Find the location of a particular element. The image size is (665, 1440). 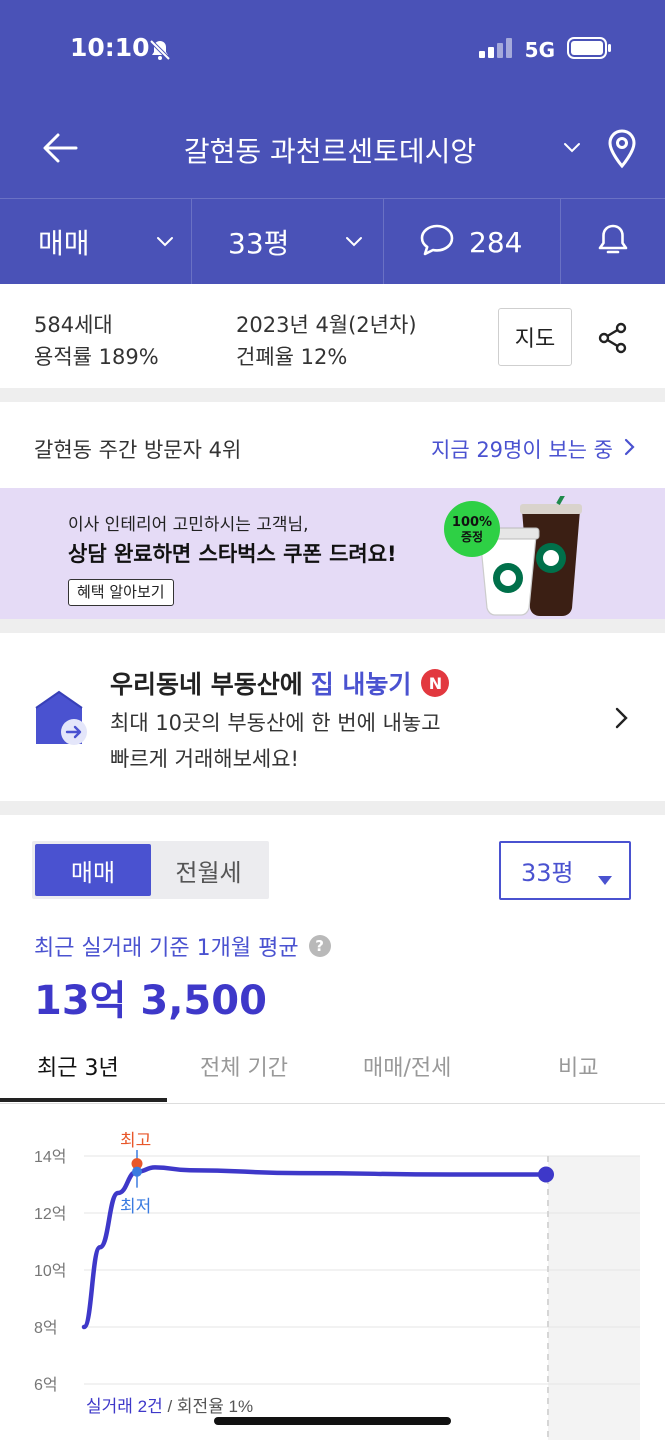

signal-icon is located at coordinates (495, 50).